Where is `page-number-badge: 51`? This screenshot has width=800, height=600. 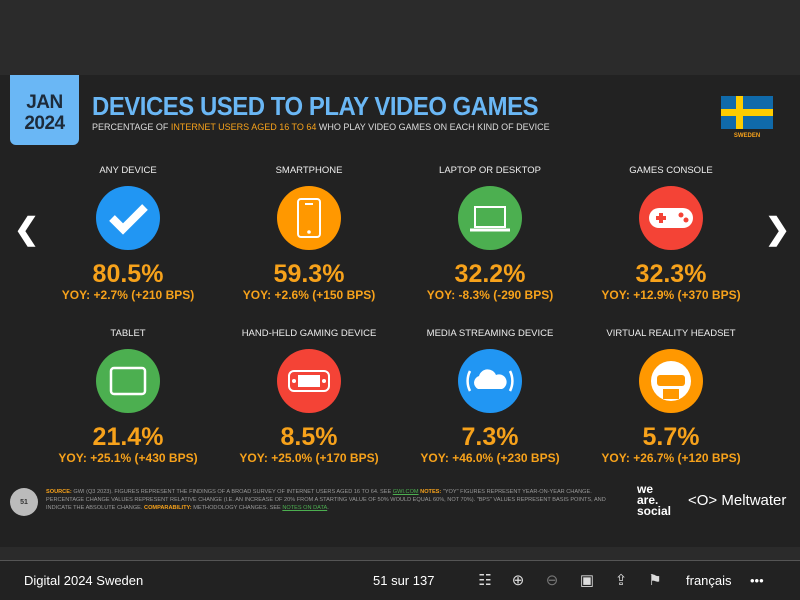 page-number-badge: 51 is located at coordinates (24, 502).